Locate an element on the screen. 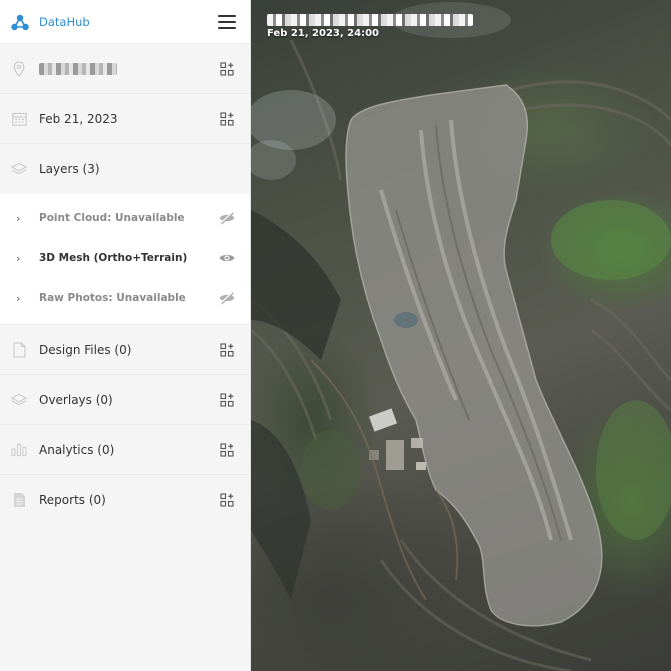 The width and height of the screenshot is (671, 671). design-files-row: Design Files (0) is located at coordinates (125, 350).